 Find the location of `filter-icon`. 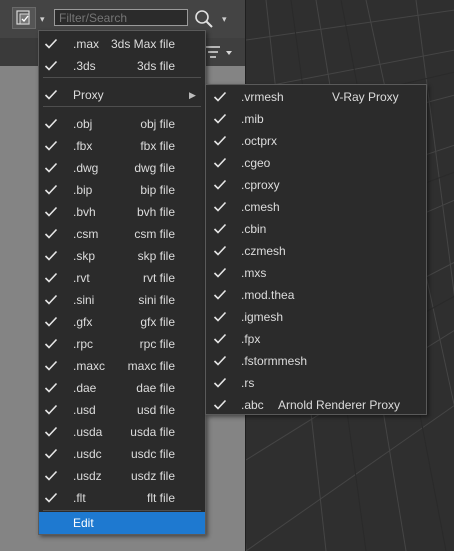

filter-icon is located at coordinates (24, 20).